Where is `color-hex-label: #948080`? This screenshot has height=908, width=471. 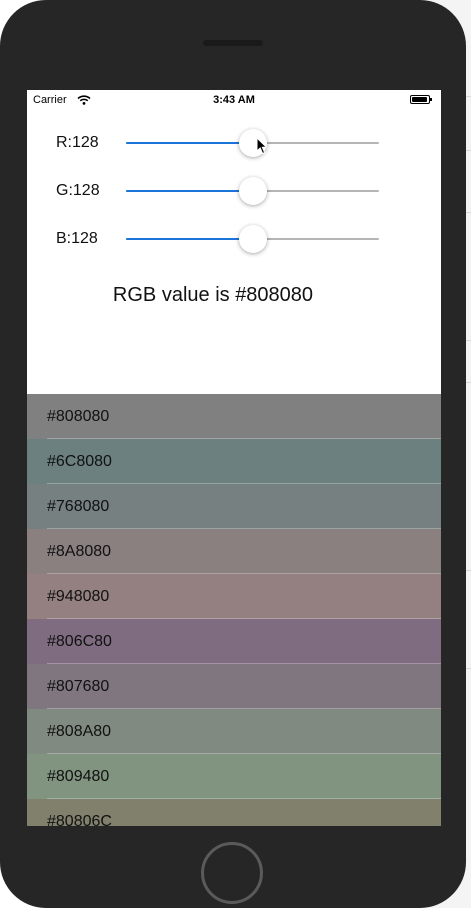
color-hex-label: #948080 is located at coordinates (78, 596).